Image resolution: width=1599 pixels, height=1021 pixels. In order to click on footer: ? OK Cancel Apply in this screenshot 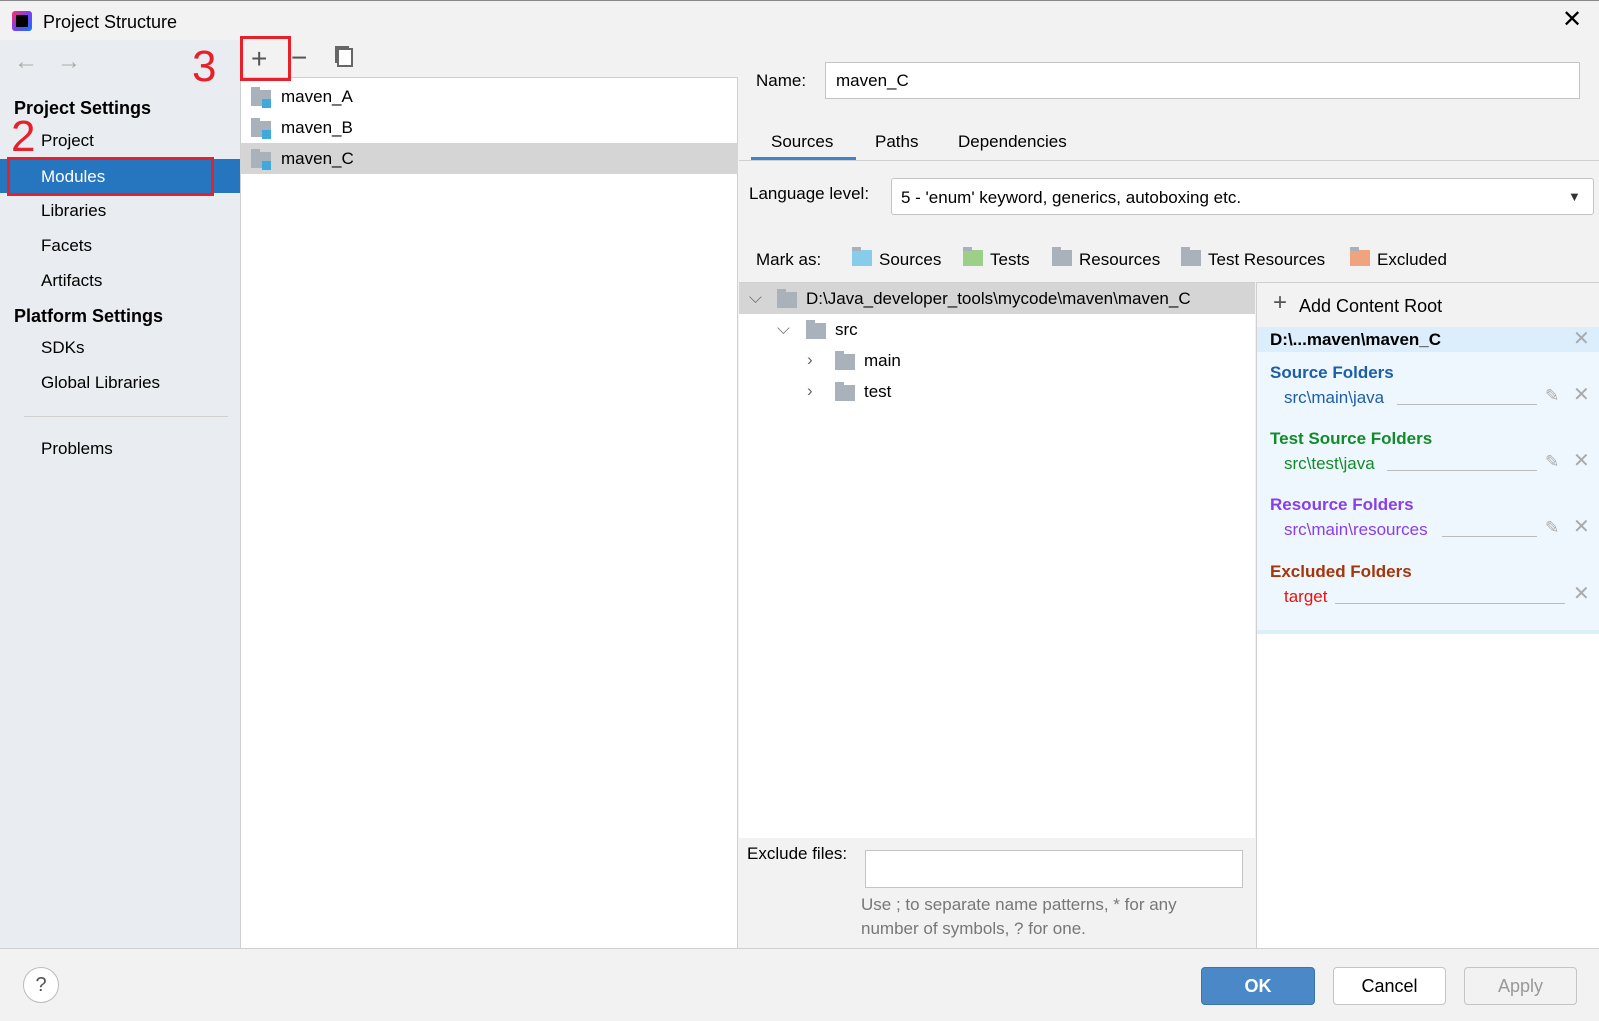, I will do `click(799, 984)`.